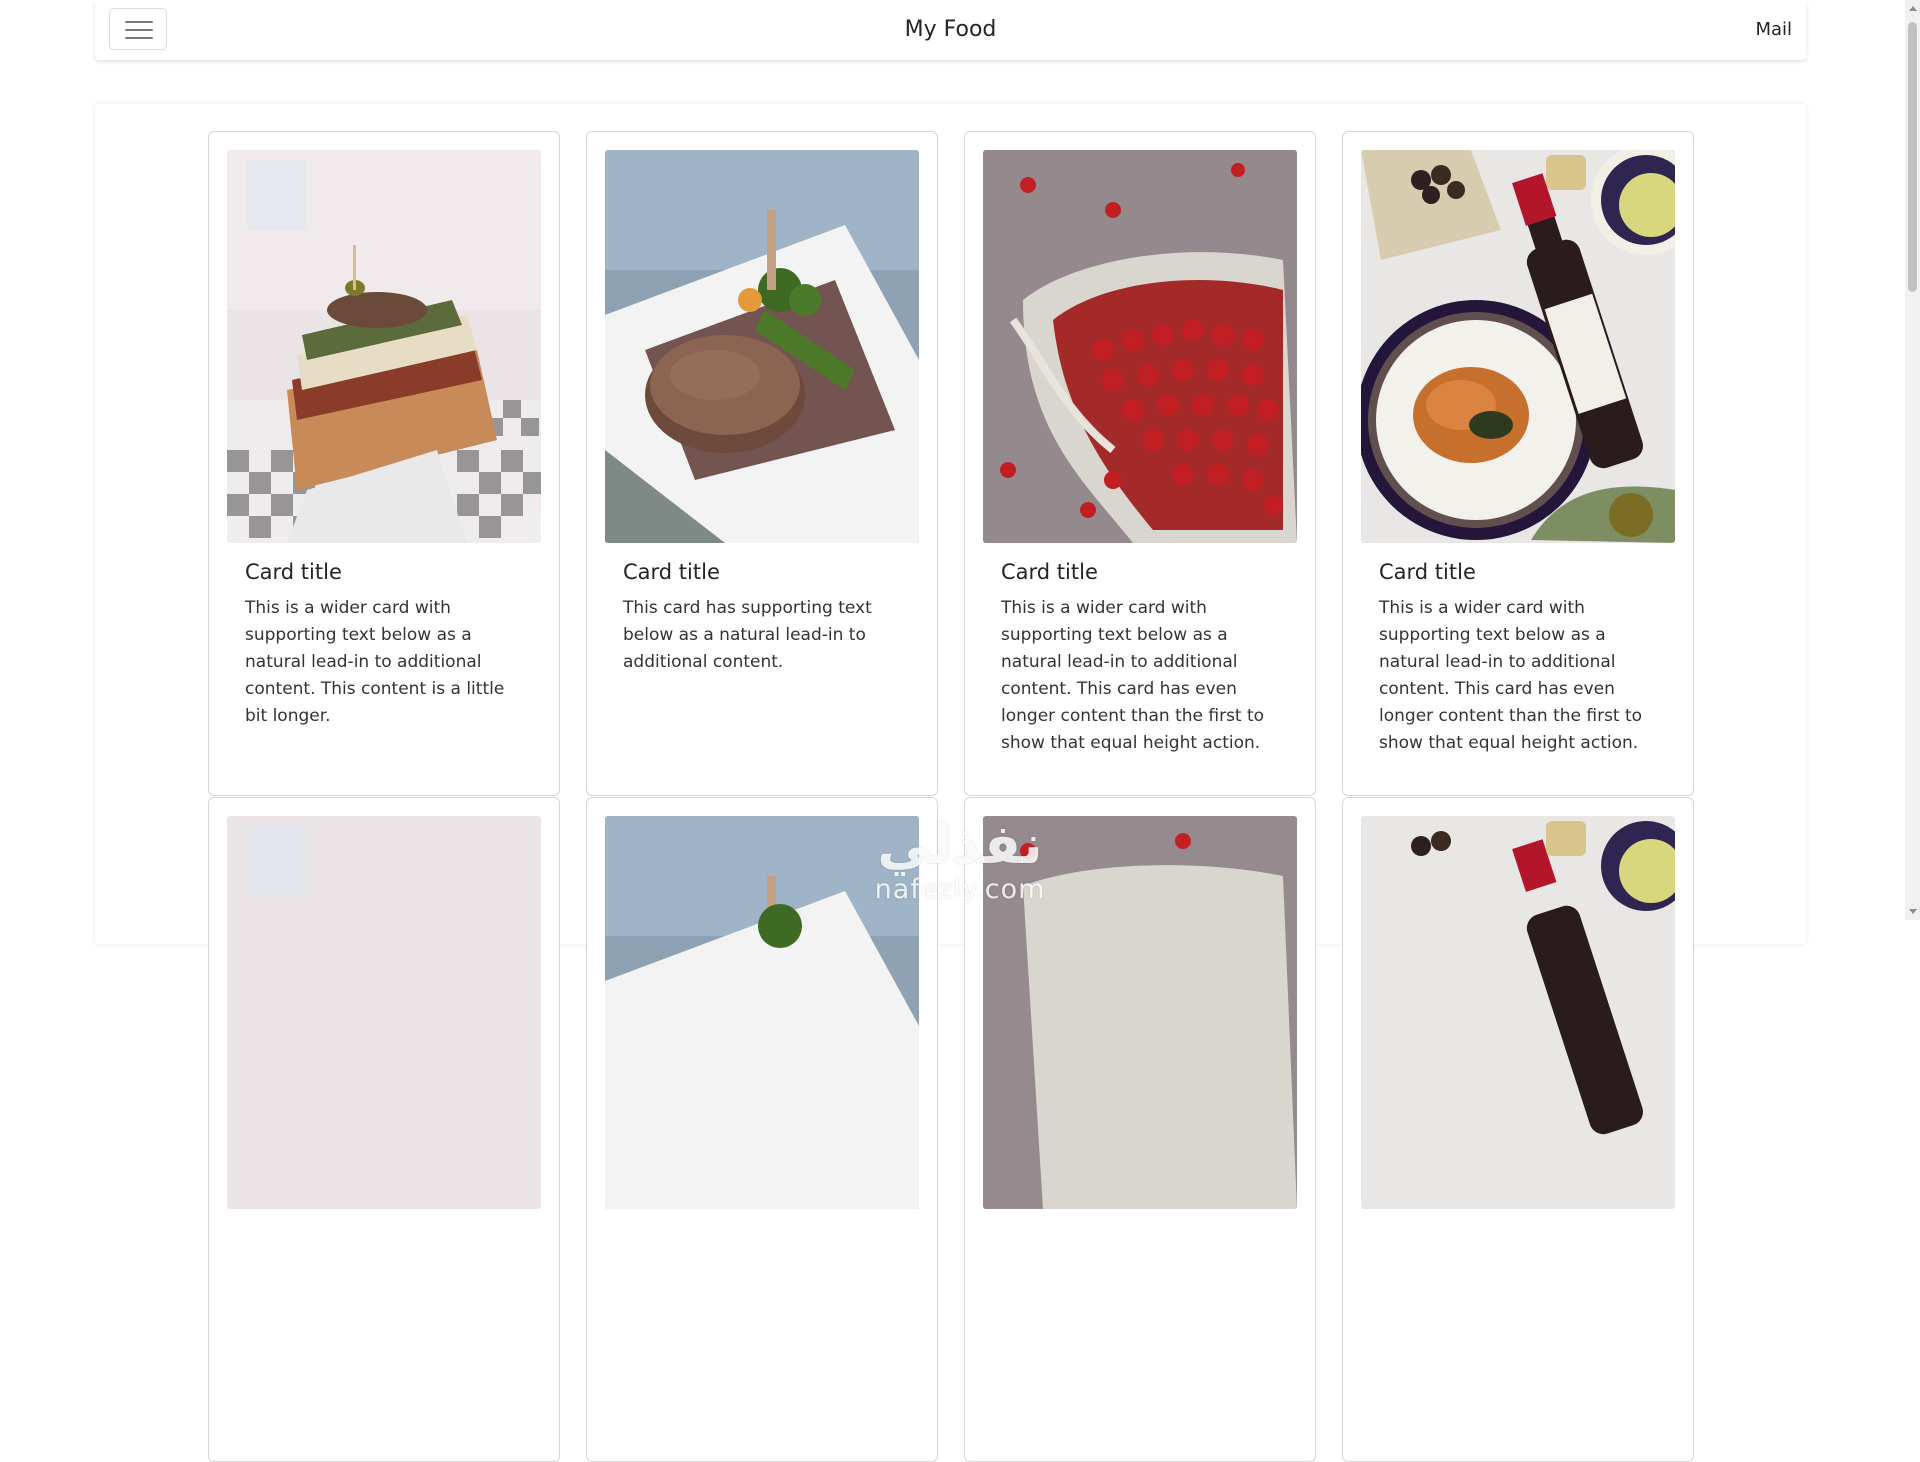 The width and height of the screenshot is (1920, 1462). What do you see at coordinates (1912, 460) in the screenshot?
I see `vertical-scrollbar` at bounding box center [1912, 460].